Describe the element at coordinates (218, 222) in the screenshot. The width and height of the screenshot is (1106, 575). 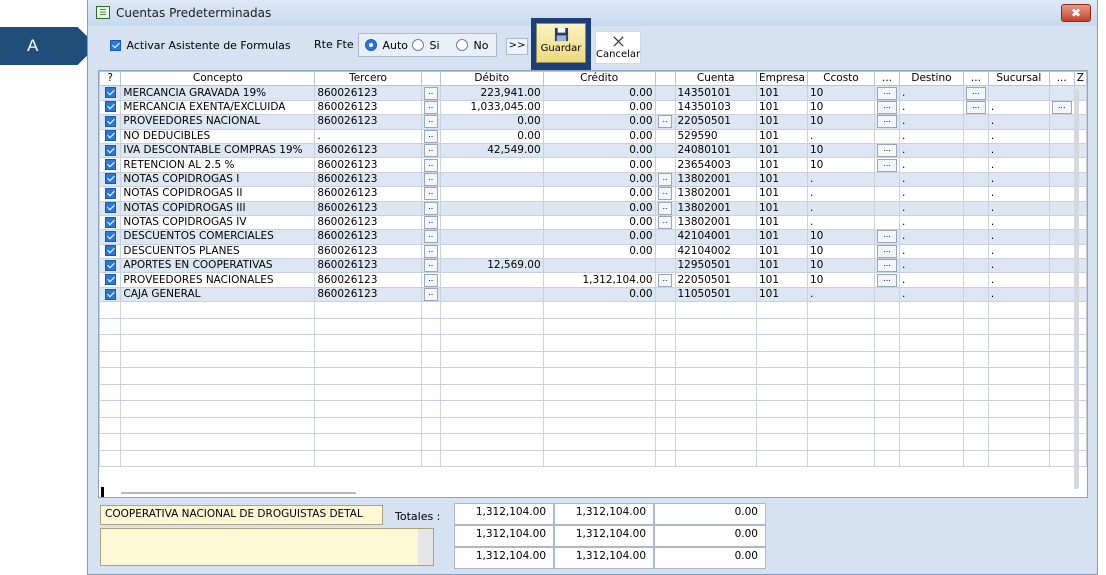
I see `concepto-cell: NOTAS COPIDROGAS IV` at that location.